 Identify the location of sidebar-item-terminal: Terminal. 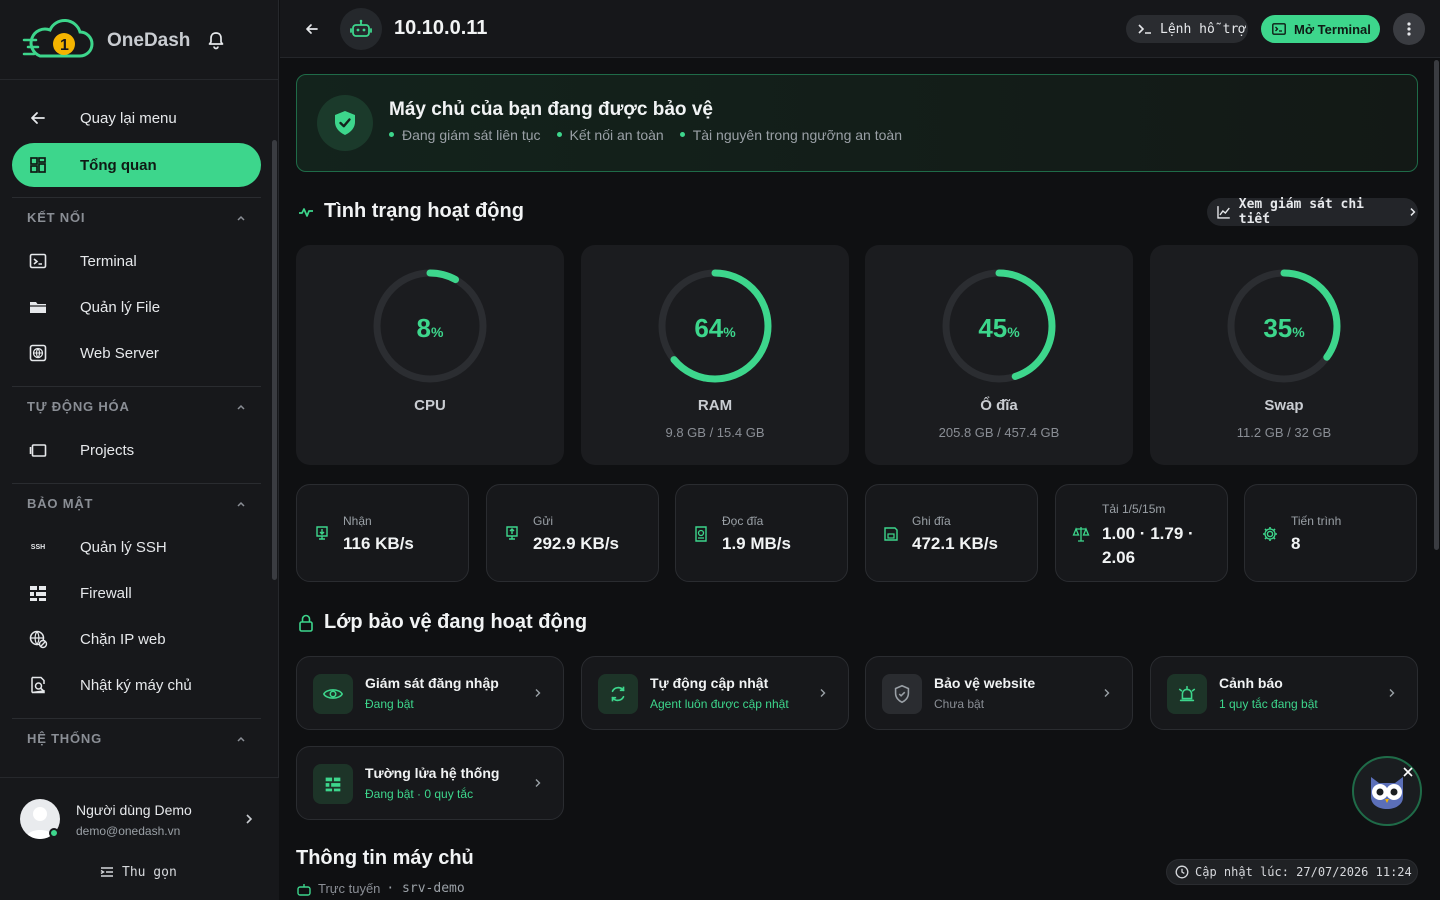
(136, 261).